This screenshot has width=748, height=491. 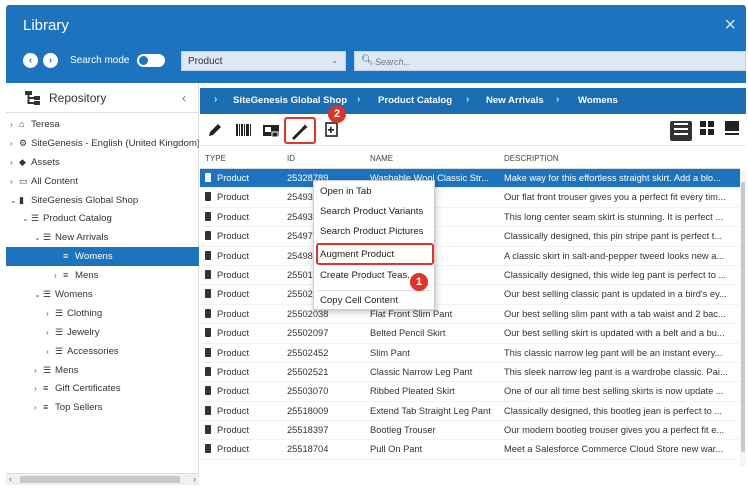 I want to click on search-box: 🔍︎, so click(x=550, y=61).